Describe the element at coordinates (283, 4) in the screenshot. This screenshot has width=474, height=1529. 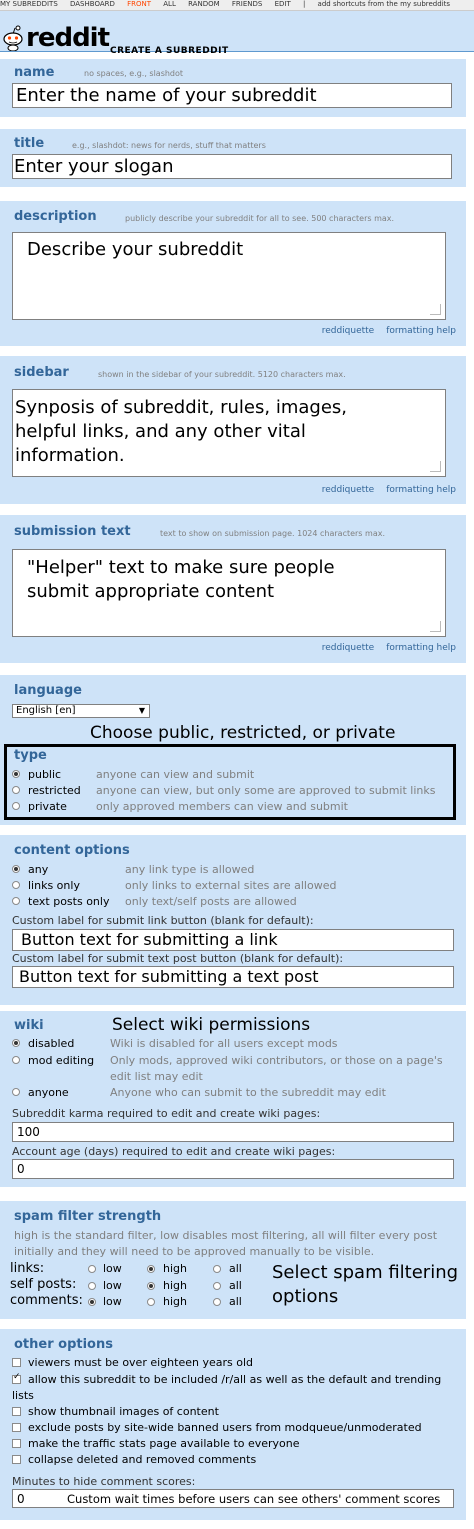
I see `nav-edit: EDIT` at that location.